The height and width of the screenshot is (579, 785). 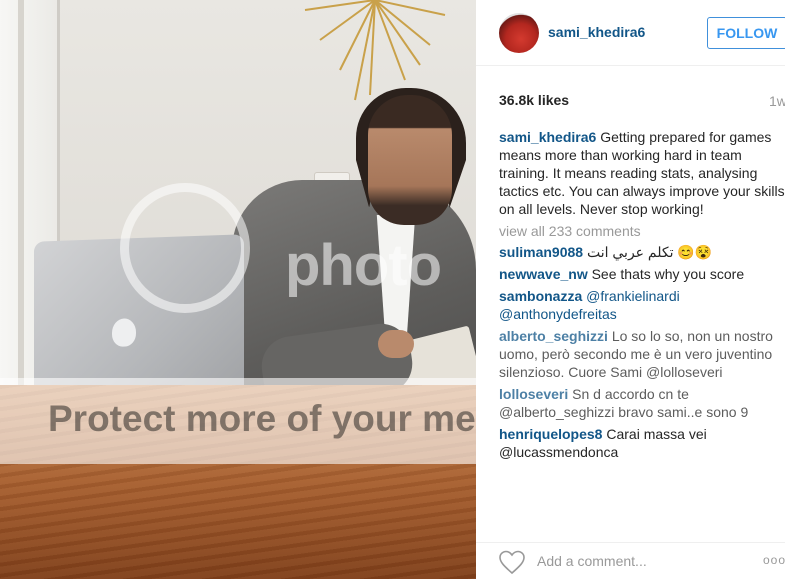 I want to click on comment-username: lolloseveri, so click(x=533, y=394).